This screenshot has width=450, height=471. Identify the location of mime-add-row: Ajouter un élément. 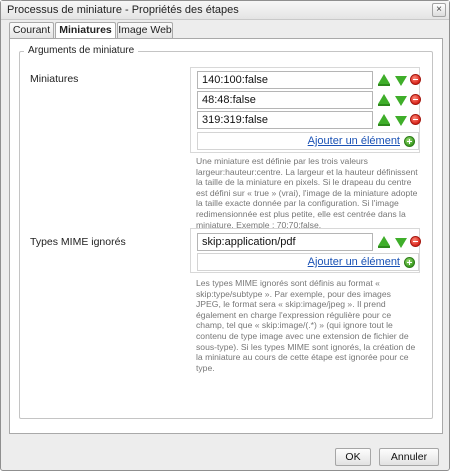
(308, 262).